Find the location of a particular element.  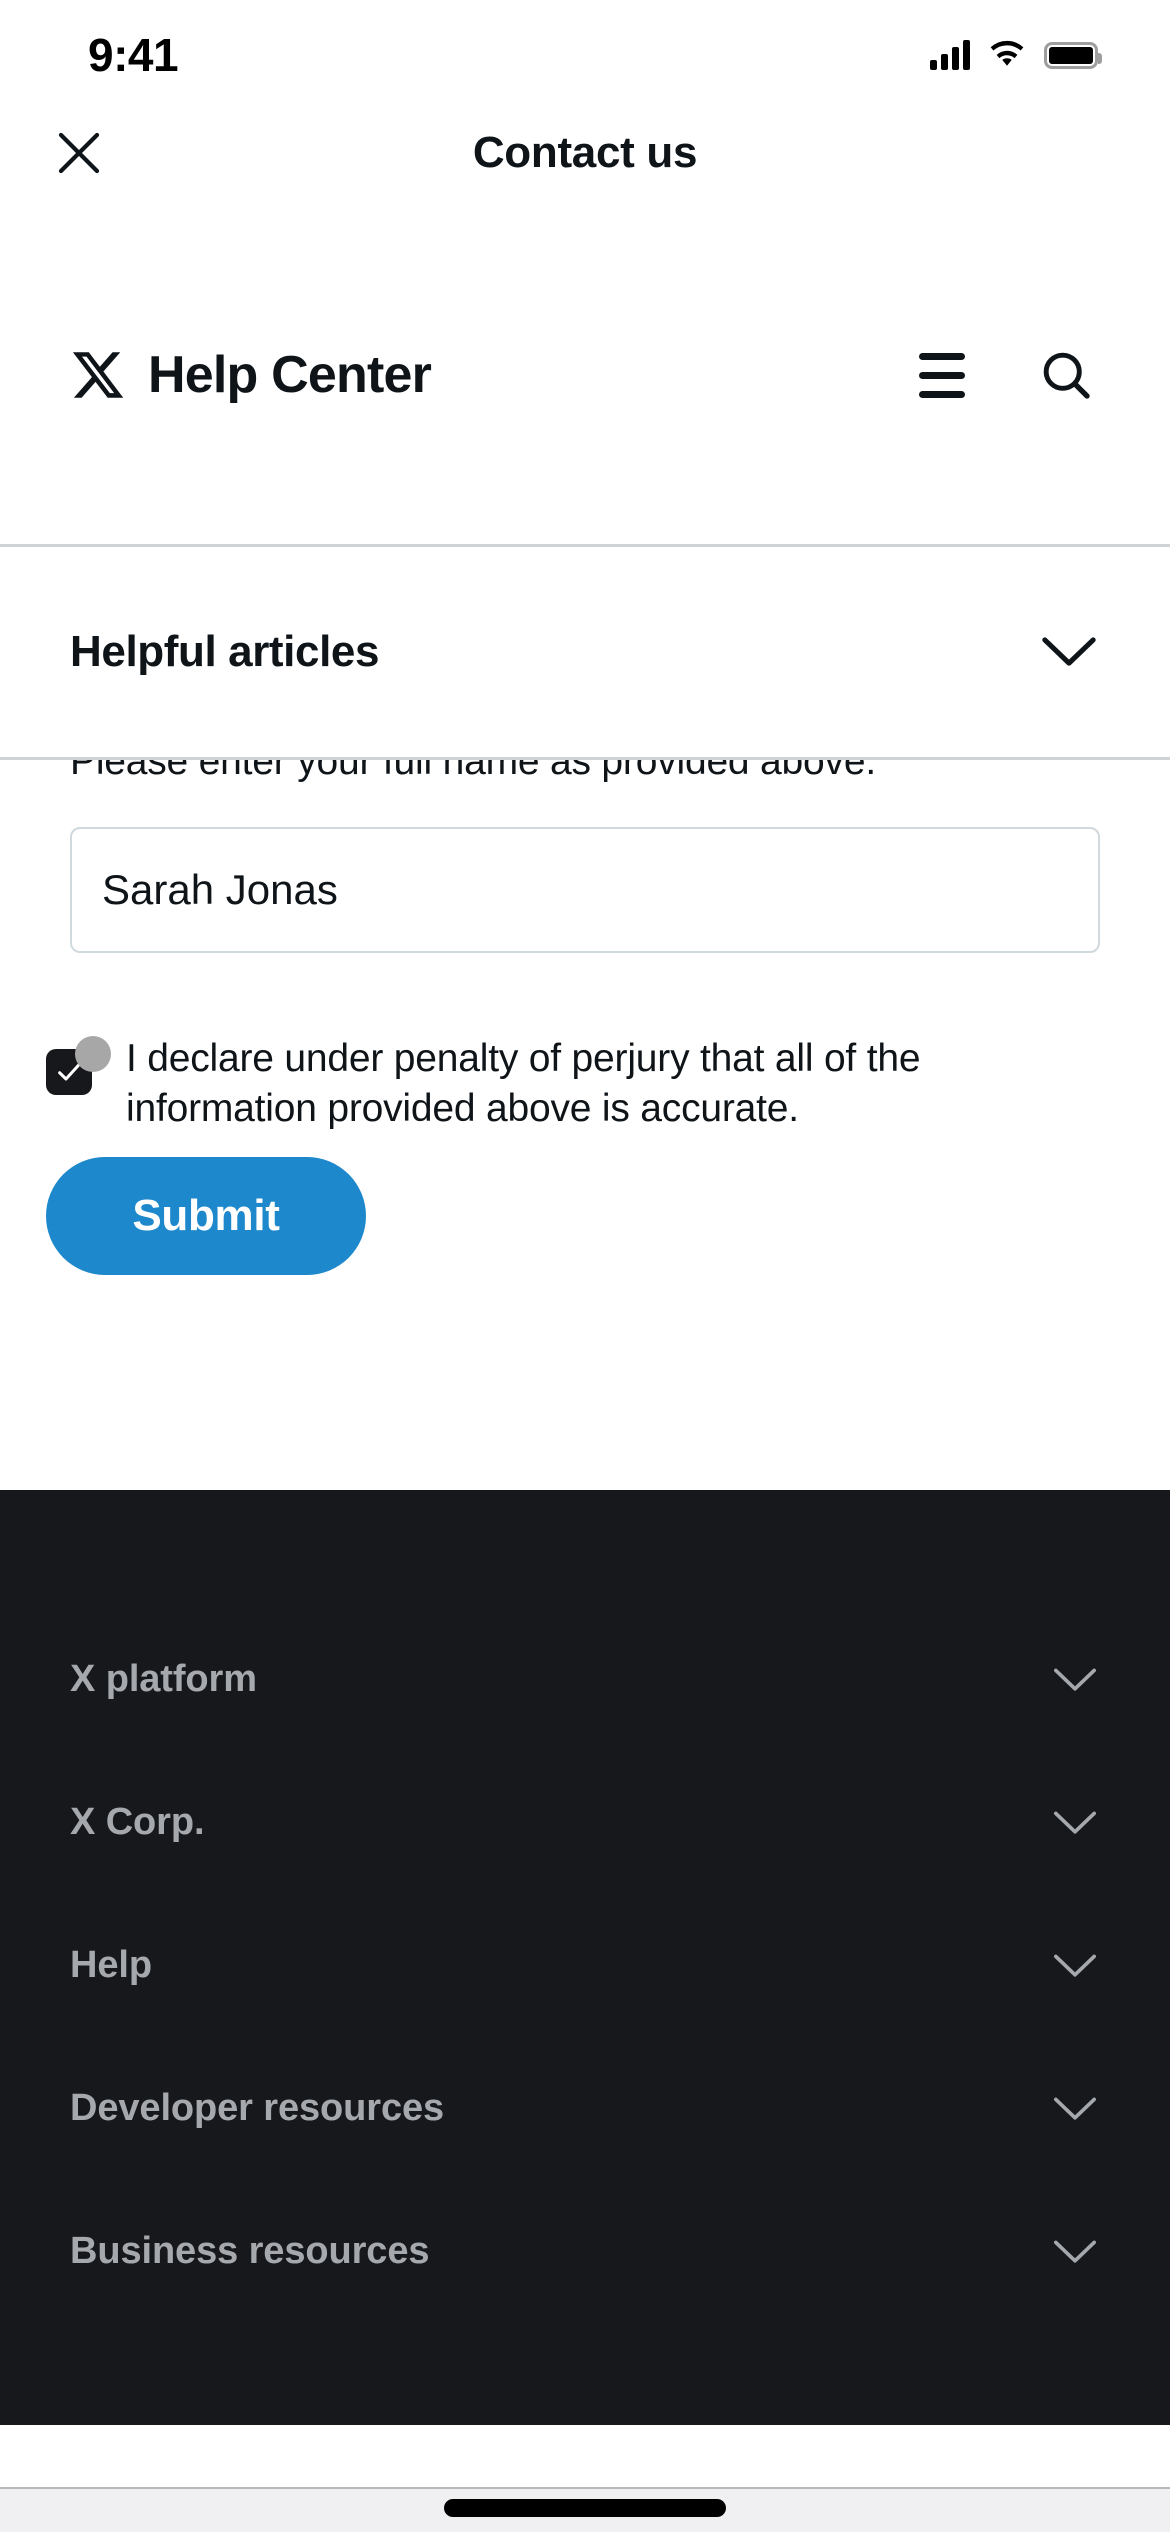

declaration-checkbox is located at coordinates (69, 1072).